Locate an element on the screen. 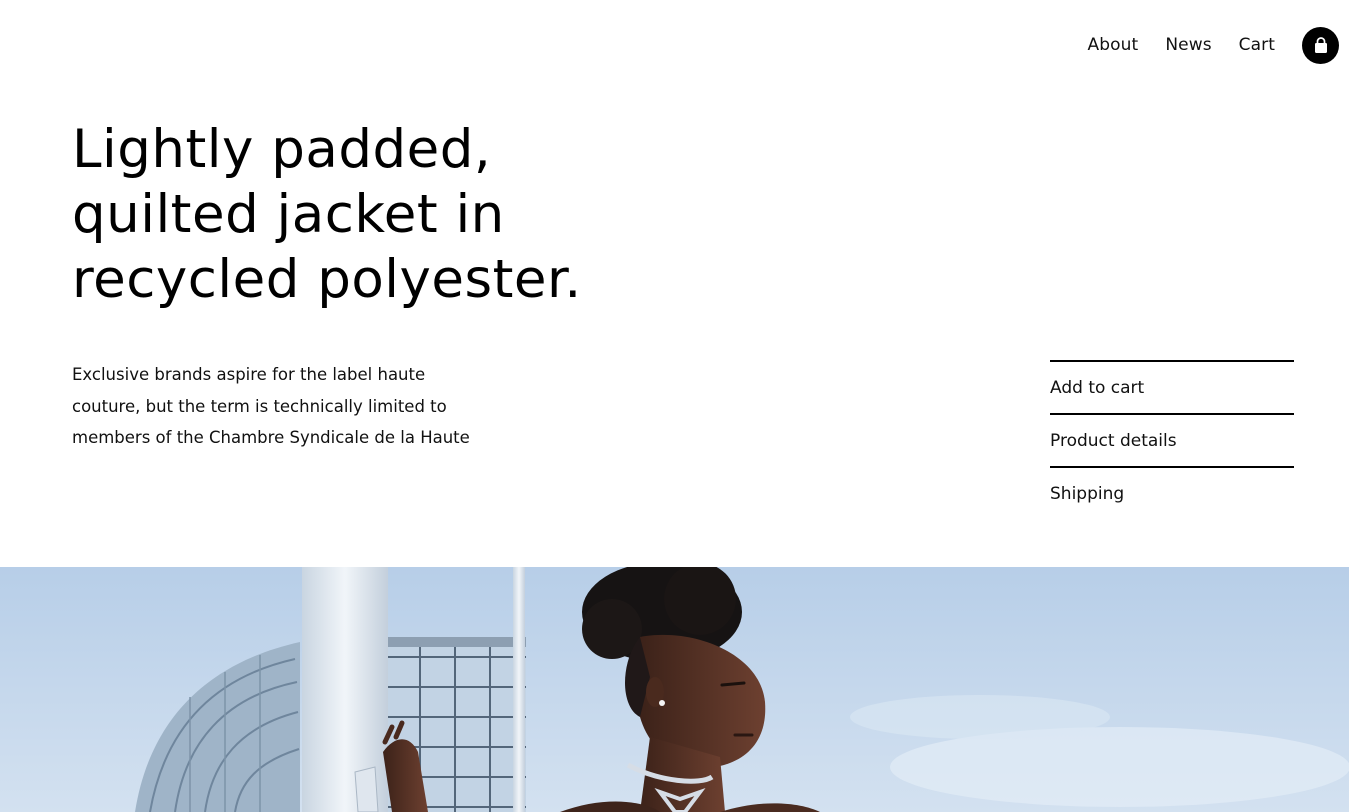  title-line: recycled polyester. is located at coordinates (327, 279).